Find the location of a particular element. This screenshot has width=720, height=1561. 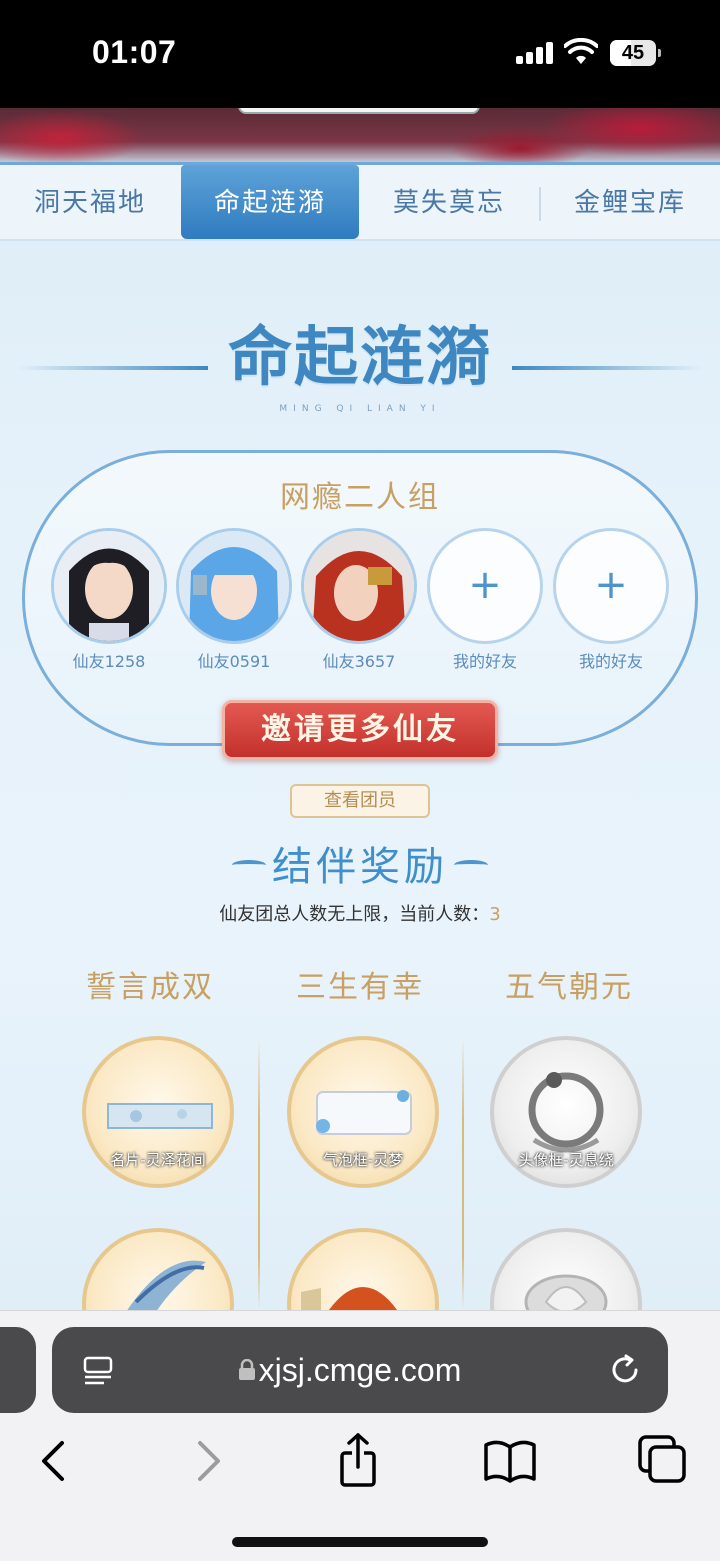

wifi-icon is located at coordinates (581, 51).